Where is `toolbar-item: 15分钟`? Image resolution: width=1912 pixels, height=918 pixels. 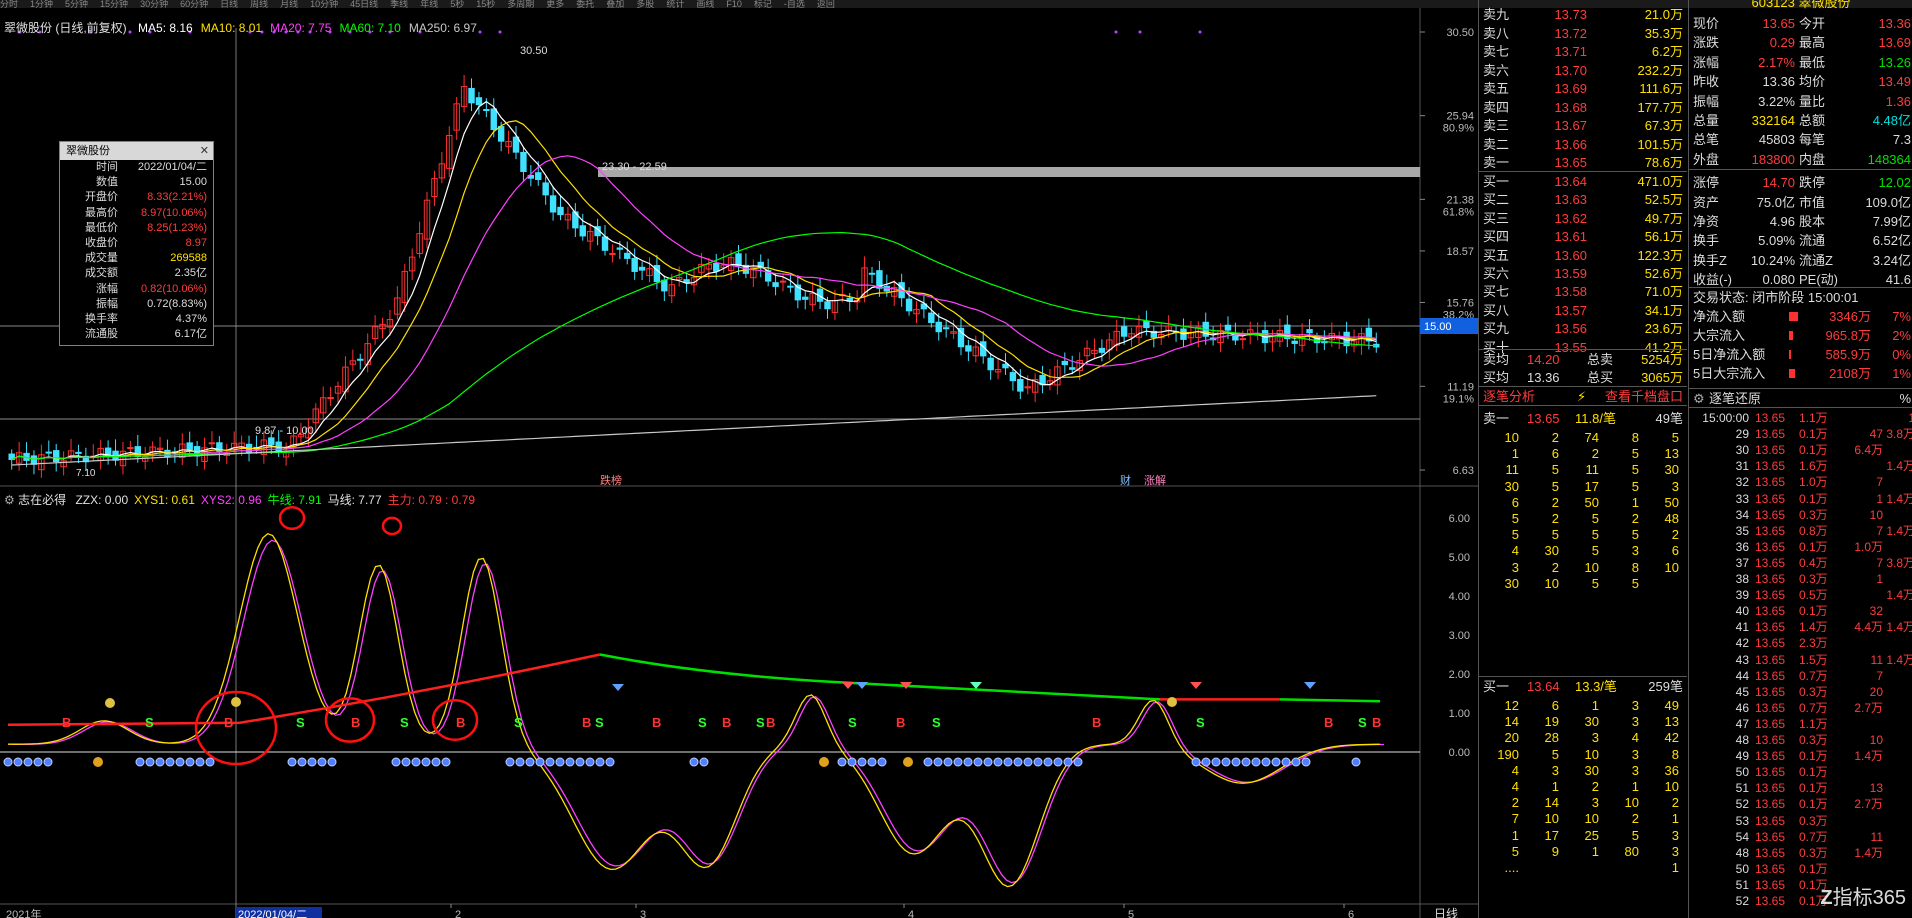
toolbar-item: 15分钟 is located at coordinates (114, 4).